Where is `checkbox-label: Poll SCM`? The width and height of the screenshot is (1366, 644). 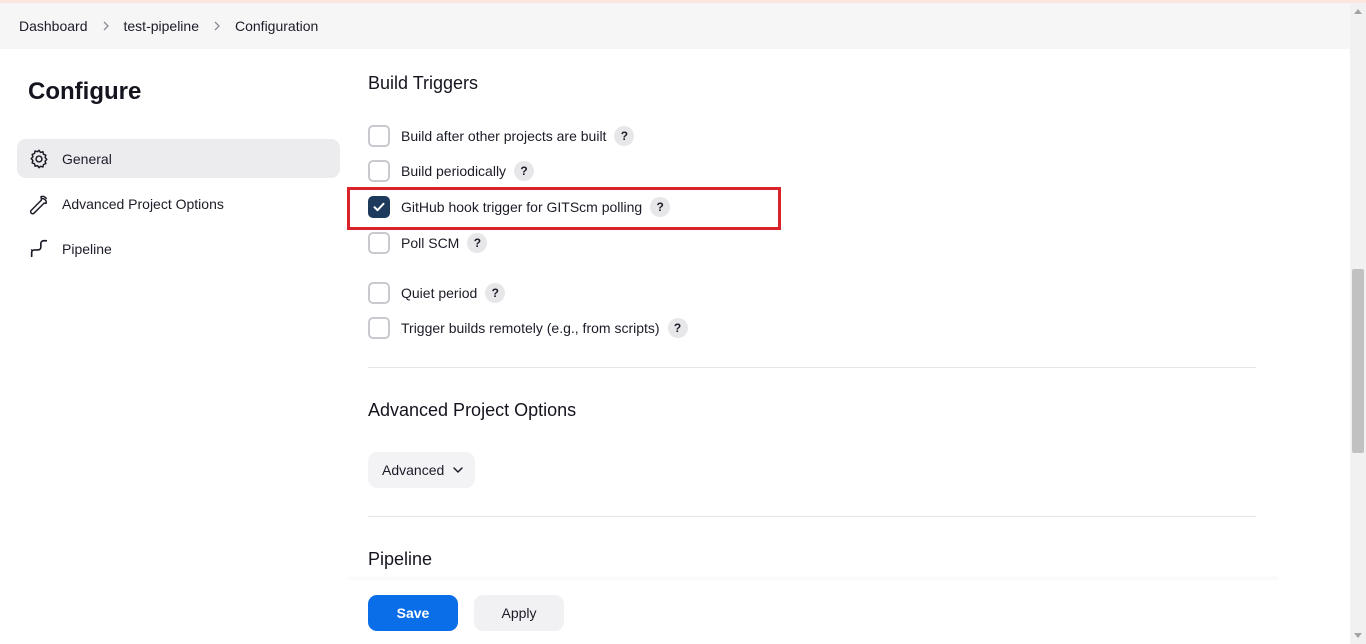 checkbox-label: Poll SCM is located at coordinates (430, 243).